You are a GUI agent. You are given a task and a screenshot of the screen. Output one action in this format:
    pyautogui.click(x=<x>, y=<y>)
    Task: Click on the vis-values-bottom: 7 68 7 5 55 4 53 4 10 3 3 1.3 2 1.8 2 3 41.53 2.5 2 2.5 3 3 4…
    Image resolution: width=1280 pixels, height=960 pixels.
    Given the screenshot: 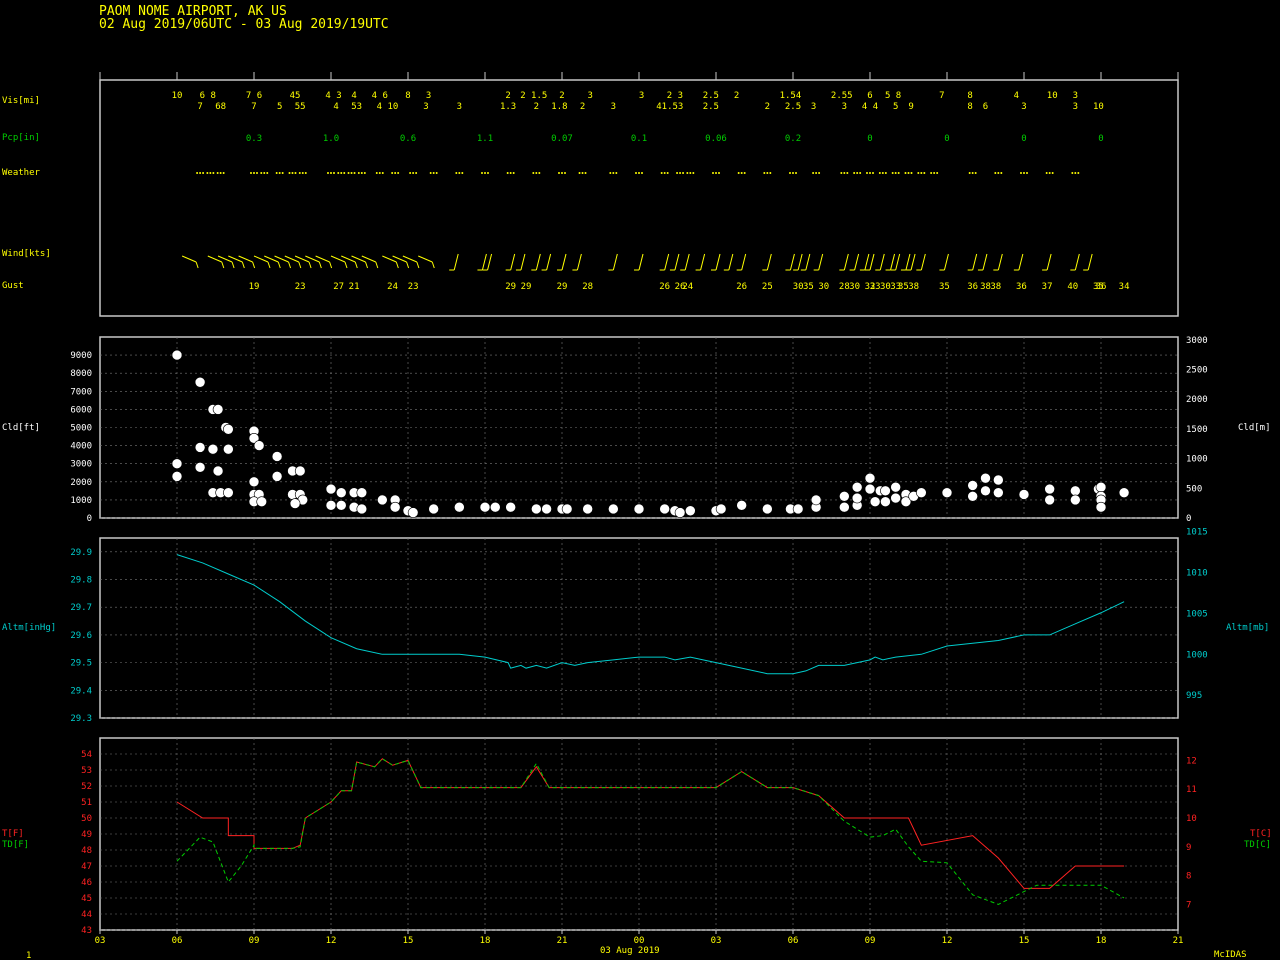 What is the action you would take?
    pyautogui.click(x=650, y=107)
    